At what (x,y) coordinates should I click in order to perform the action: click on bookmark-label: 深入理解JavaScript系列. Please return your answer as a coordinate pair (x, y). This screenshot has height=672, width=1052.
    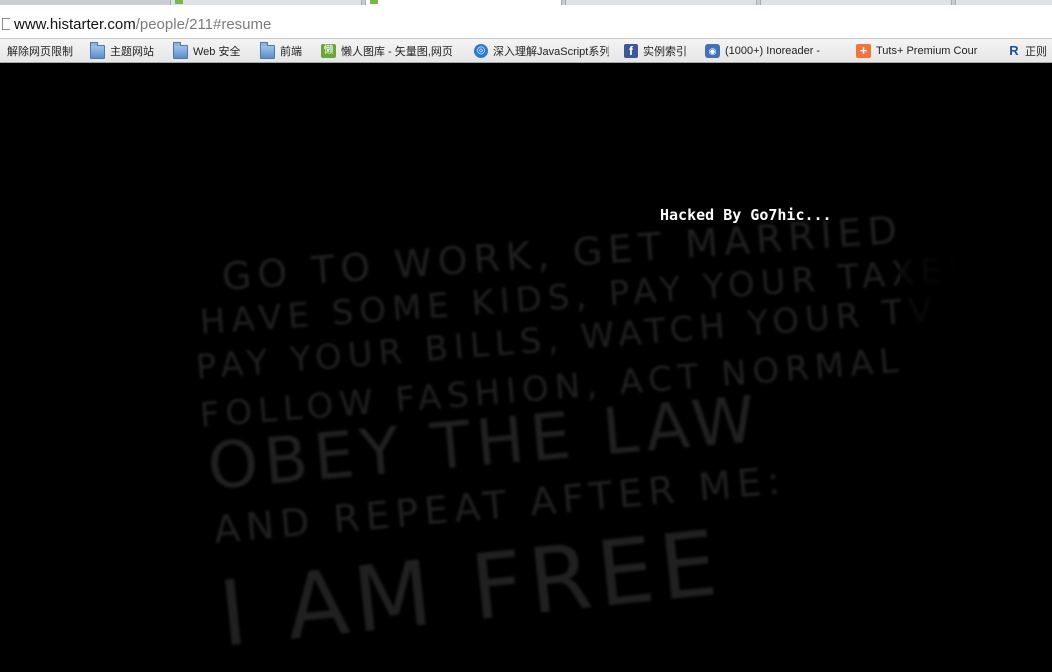
    Looking at the image, I should click on (551, 51).